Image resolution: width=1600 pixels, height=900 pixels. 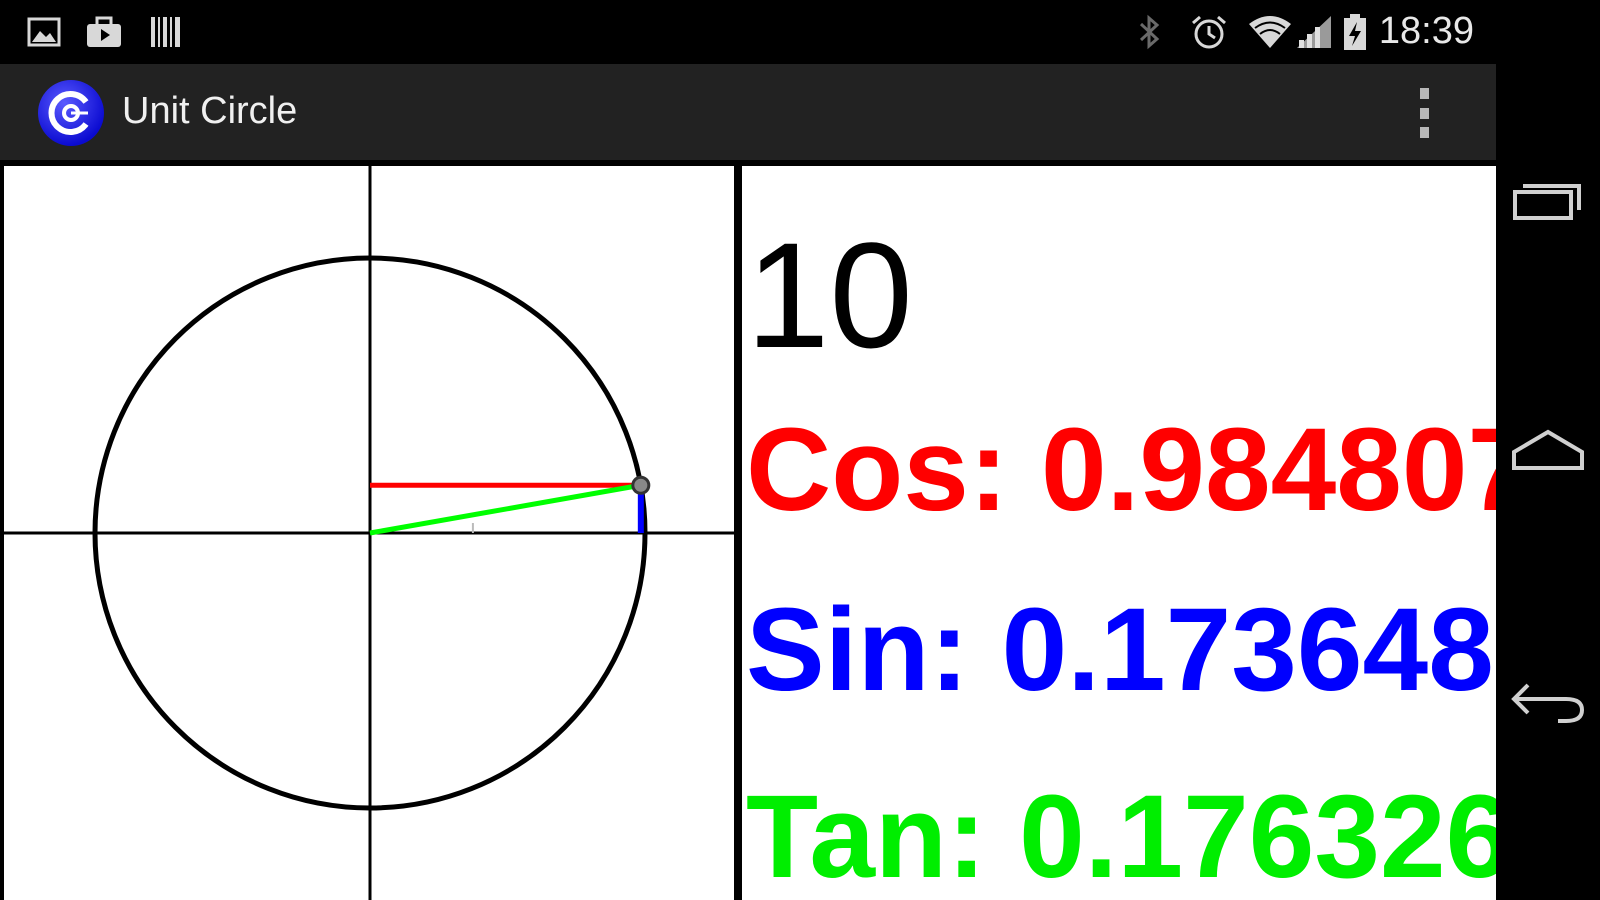 I want to click on sin-value: Sin: 0.173648, so click(x=1120, y=650).